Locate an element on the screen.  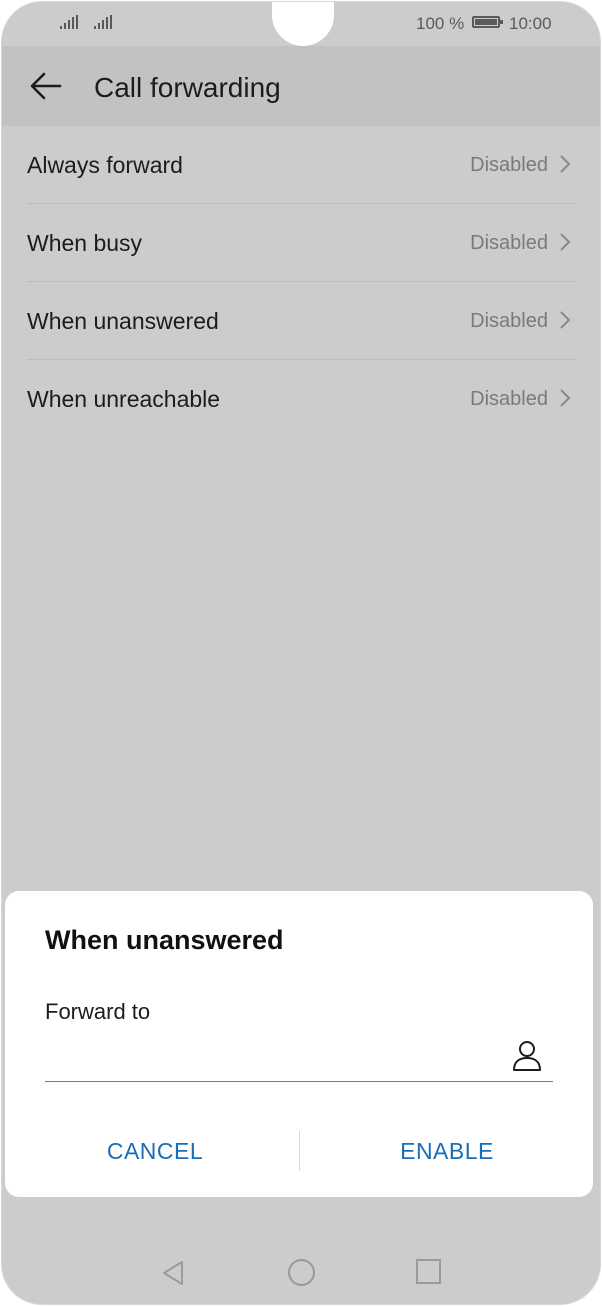
forward-to-label: Forward to is located at coordinates (98, 1011).